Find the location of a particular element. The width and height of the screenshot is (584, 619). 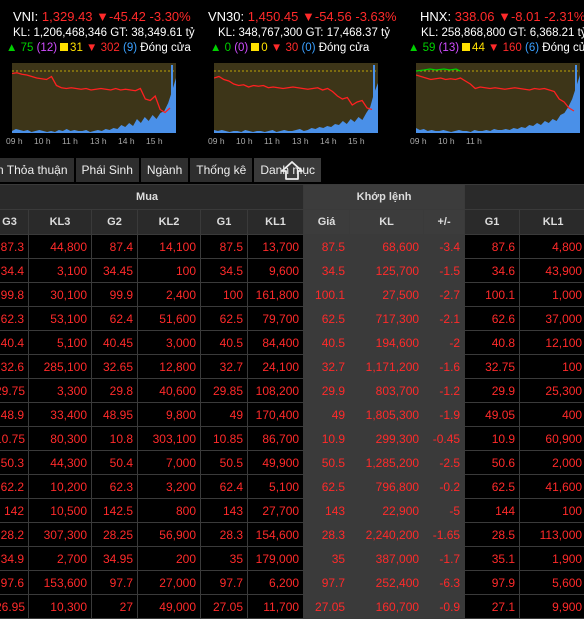

table-cell: 34.5 is located at coordinates (224, 270).